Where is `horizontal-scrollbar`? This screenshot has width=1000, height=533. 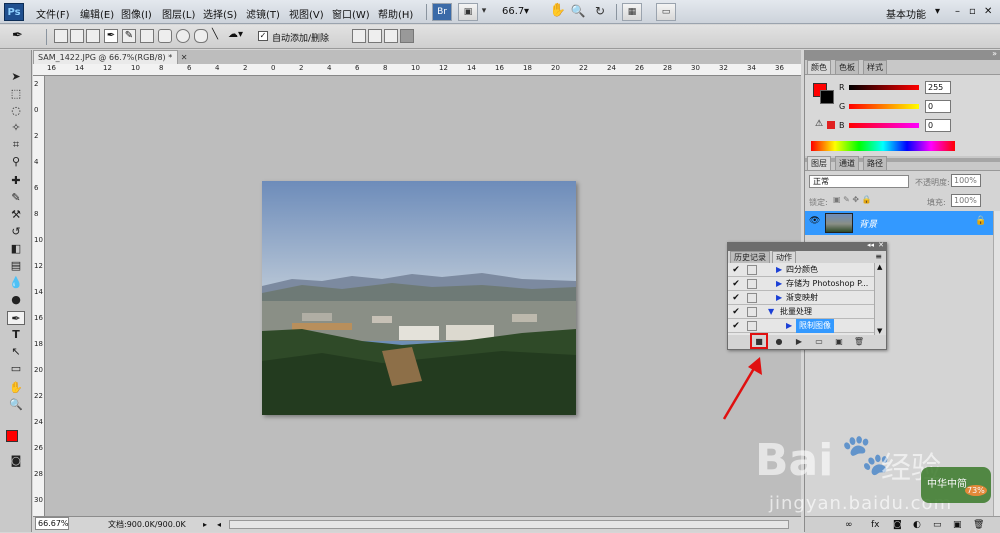 horizontal-scrollbar is located at coordinates (509, 524).